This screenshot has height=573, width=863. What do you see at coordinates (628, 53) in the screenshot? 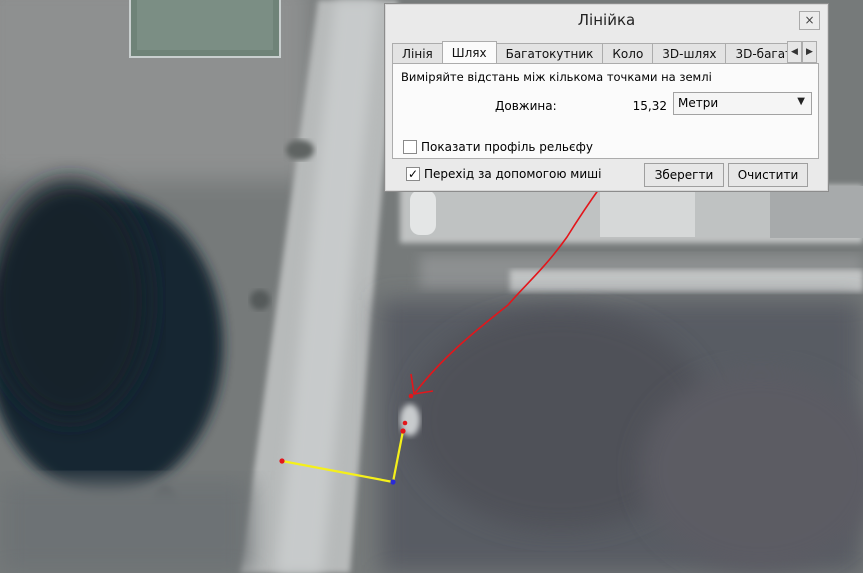
I see `tab-circle: Коло` at bounding box center [628, 53].